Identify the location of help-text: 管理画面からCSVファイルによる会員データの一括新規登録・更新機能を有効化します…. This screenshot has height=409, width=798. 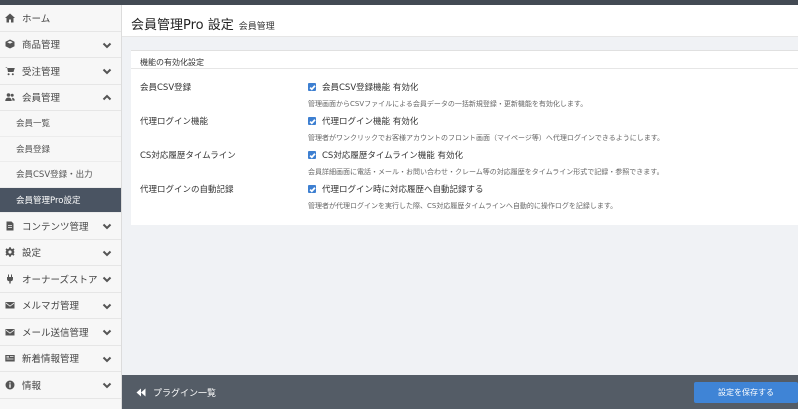
(448, 103).